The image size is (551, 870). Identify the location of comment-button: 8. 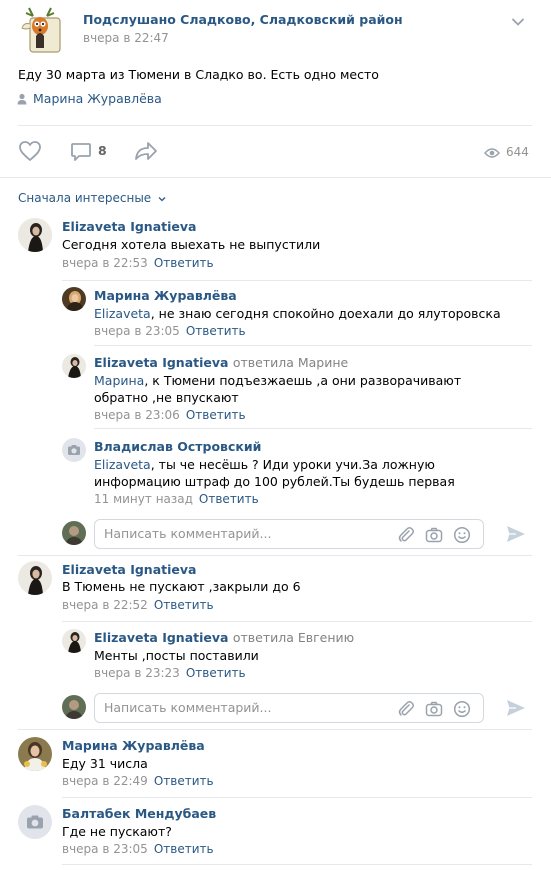
(90, 152).